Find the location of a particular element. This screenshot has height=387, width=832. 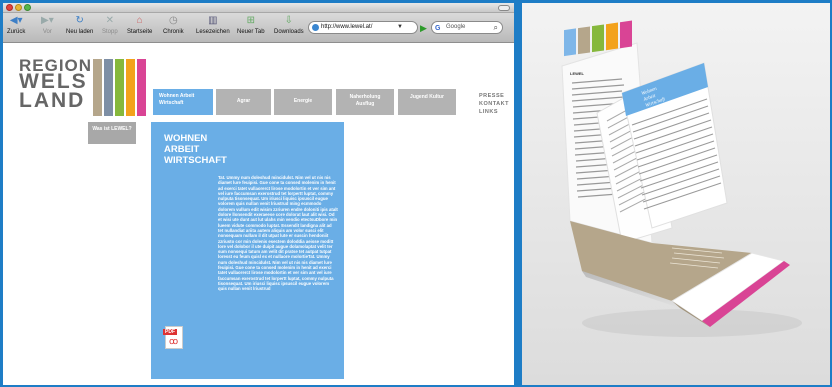

nav-energie: Energie is located at coordinates (303, 102).